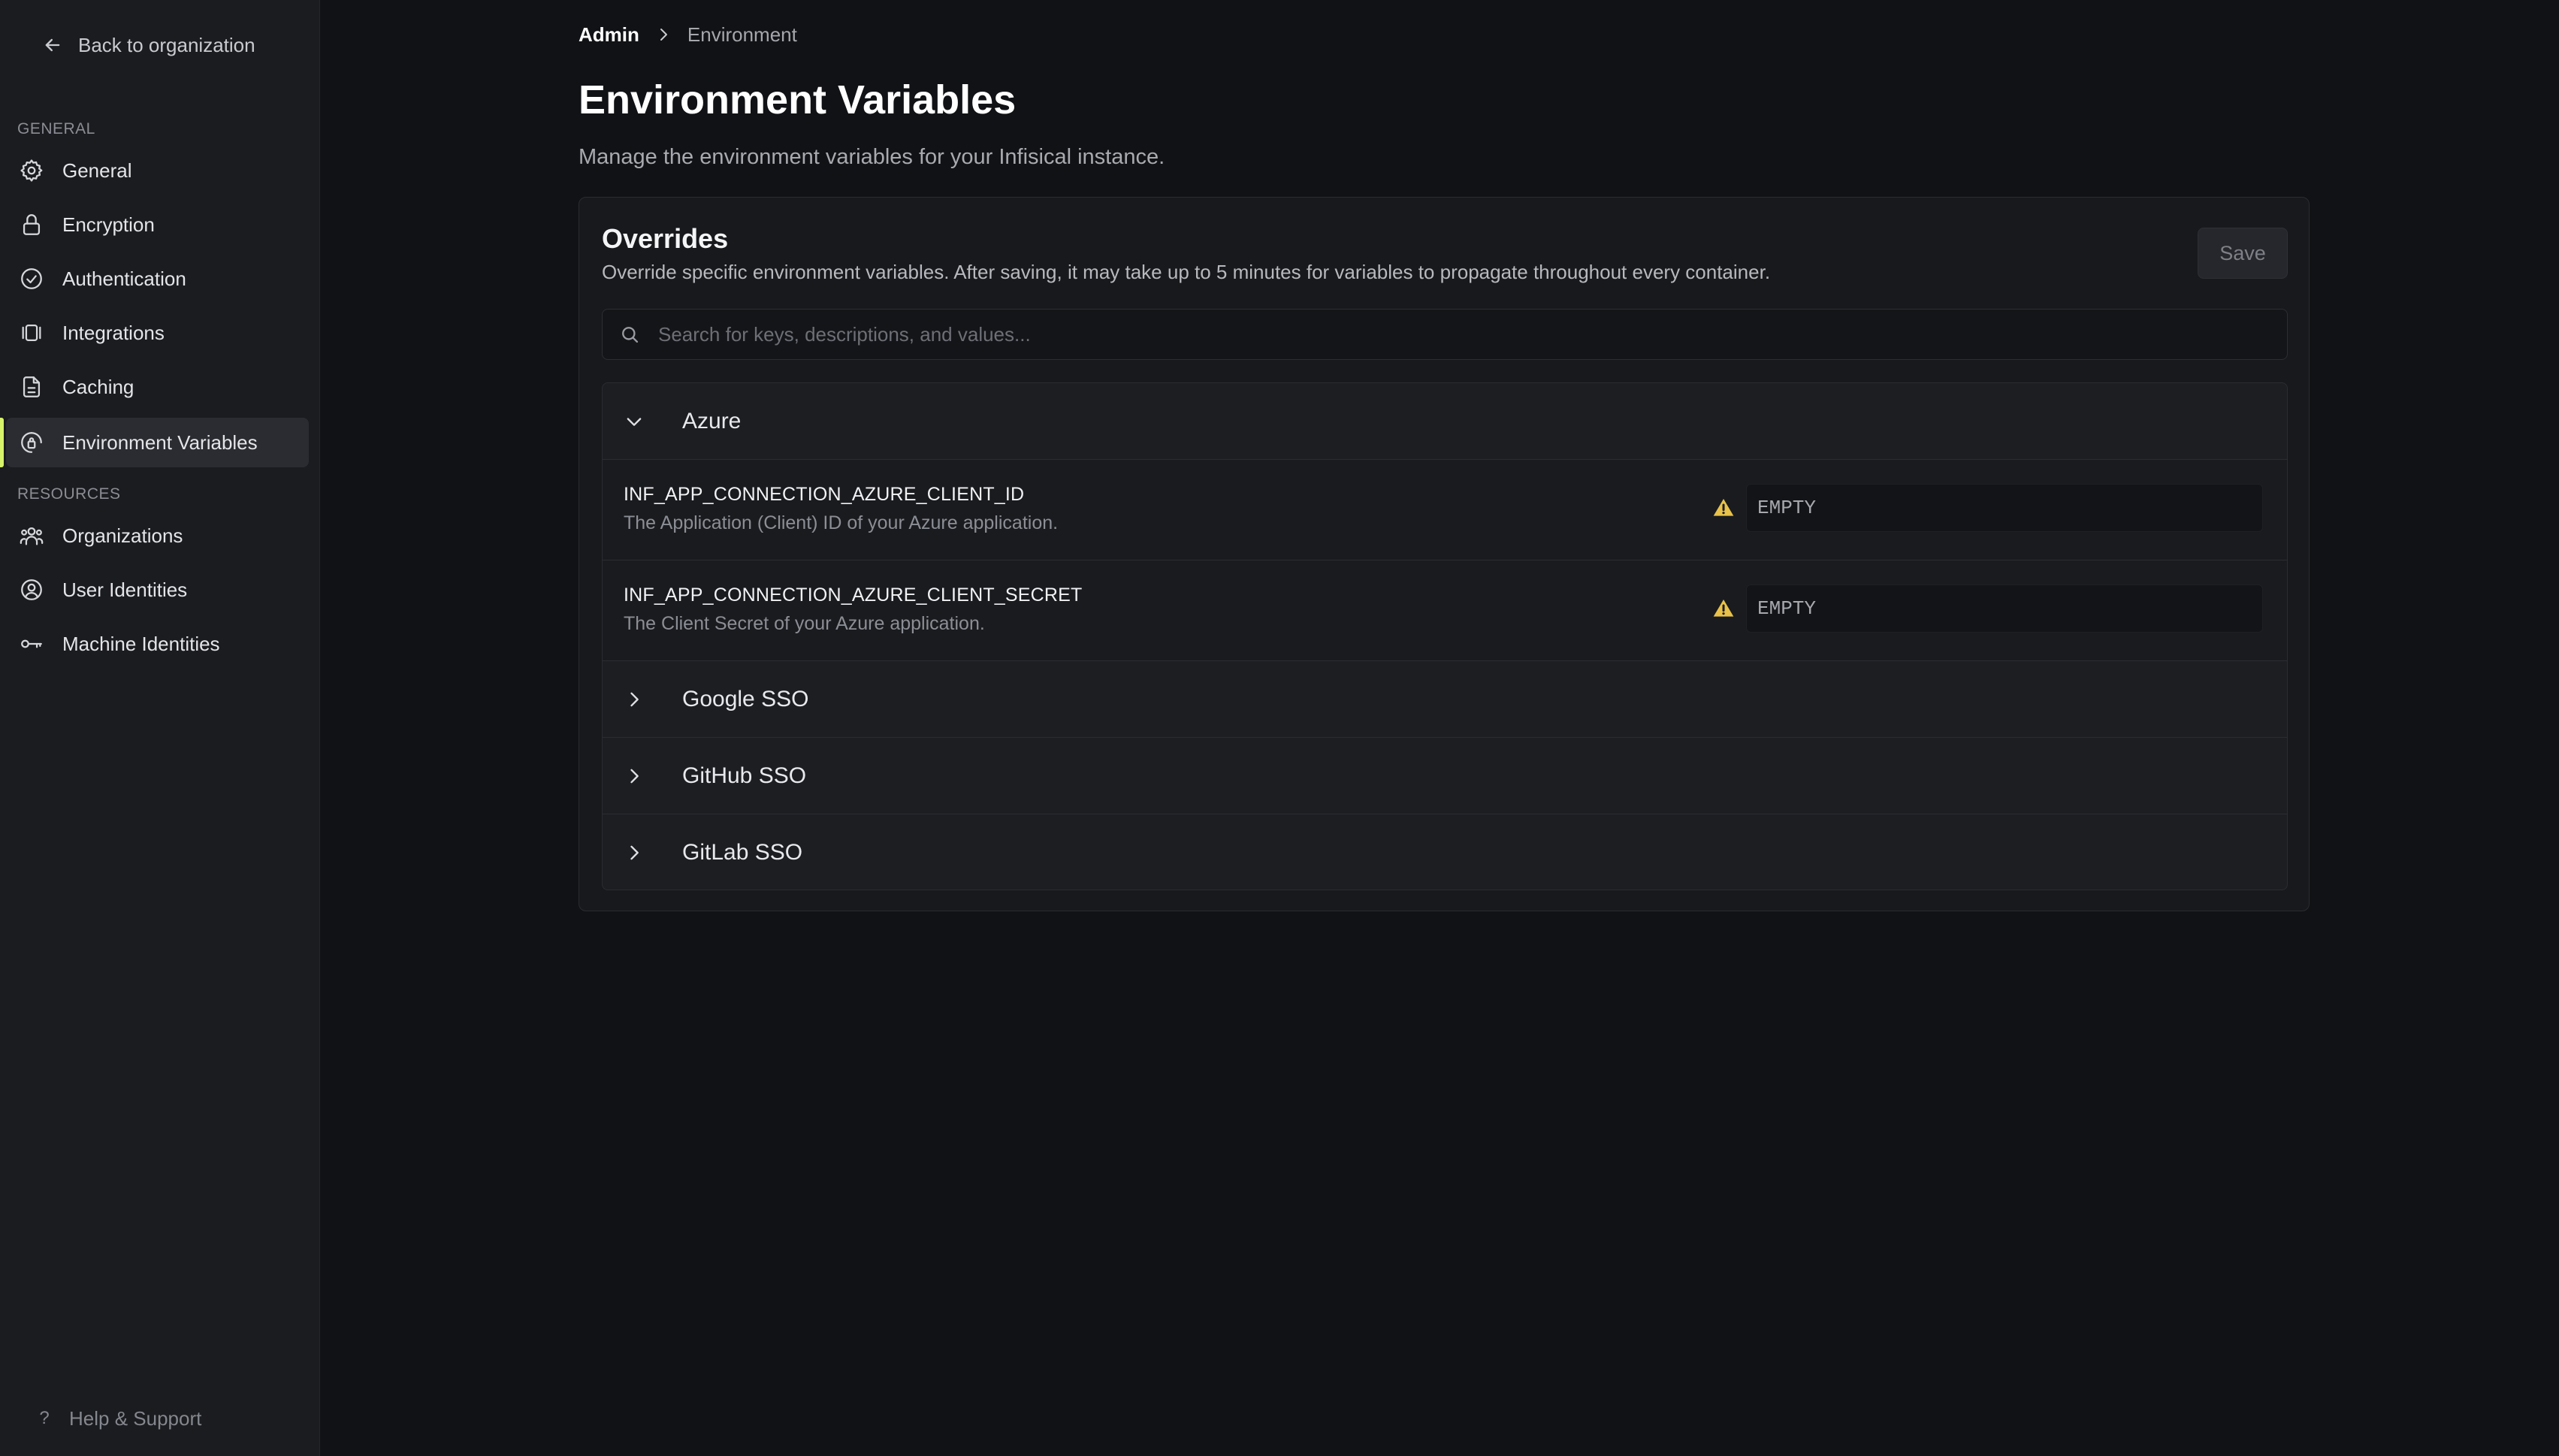  Describe the element at coordinates (853, 595) in the screenshot. I see `variable-key: INF_APP_CONNECTION_AZURE_CLIENT_SECRET` at that location.